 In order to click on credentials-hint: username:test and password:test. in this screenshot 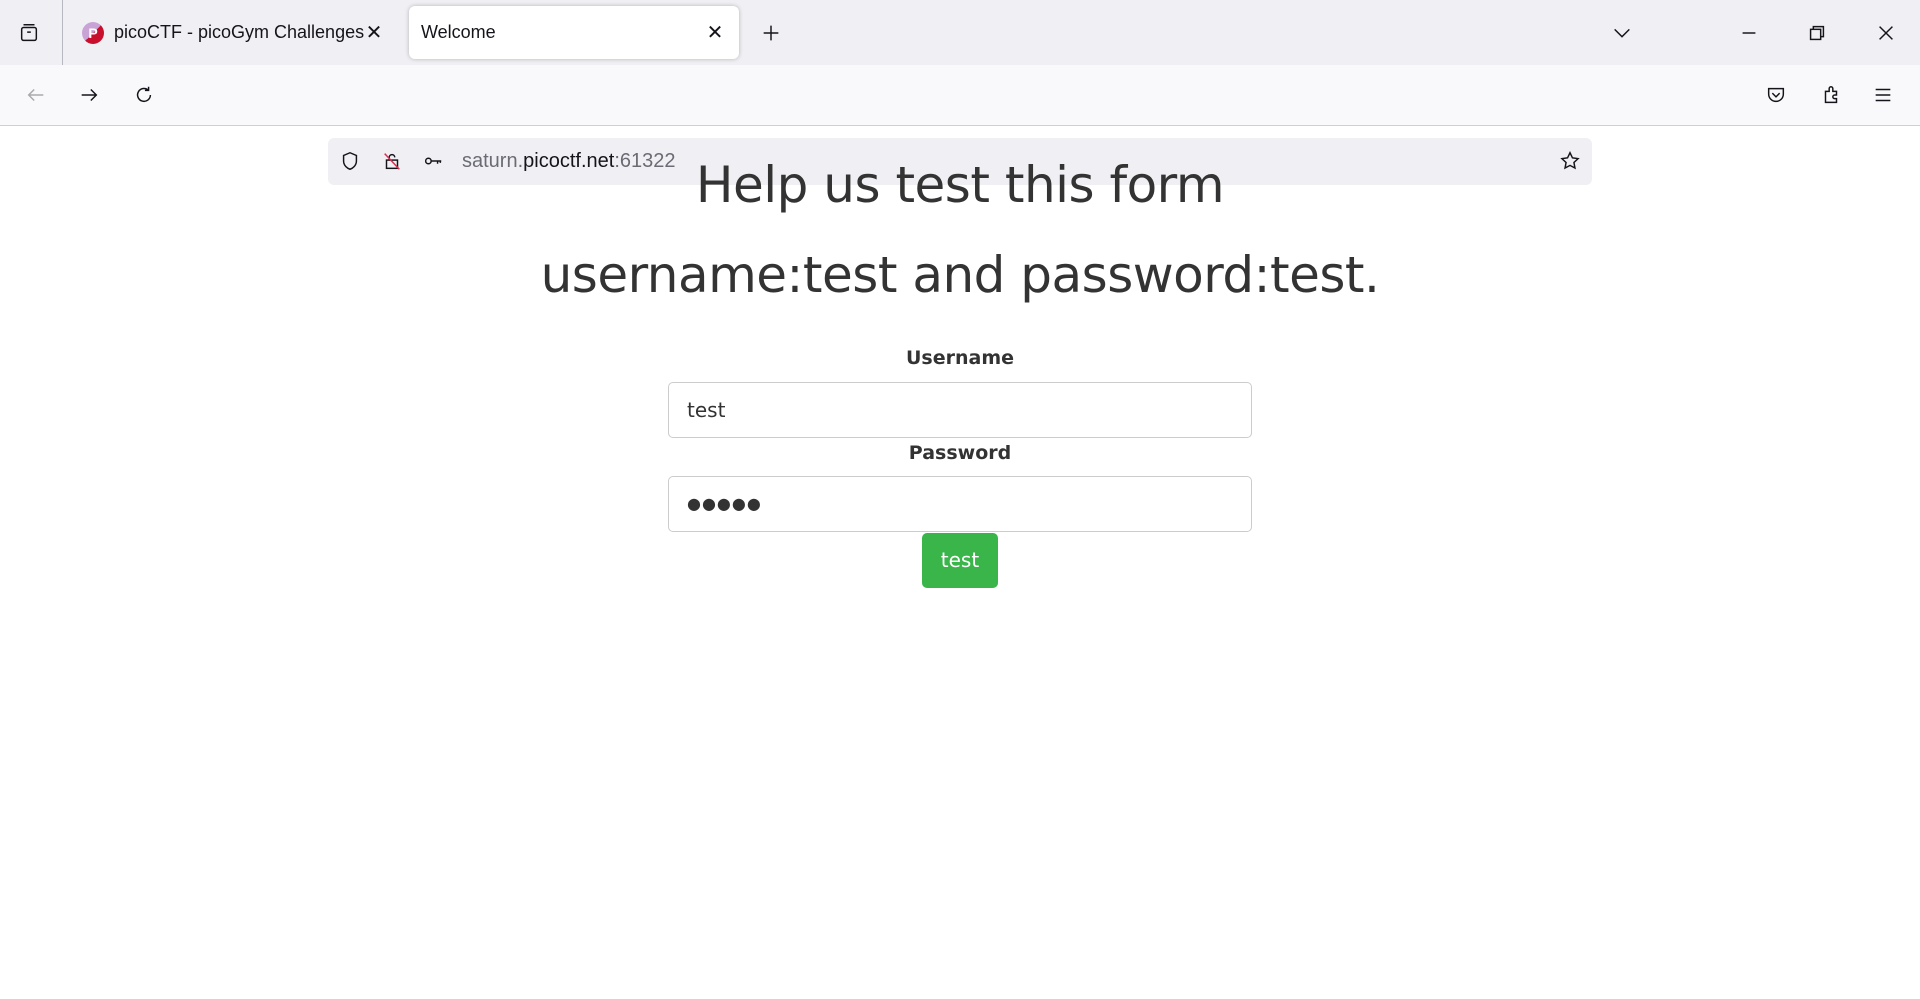, I will do `click(960, 275)`.